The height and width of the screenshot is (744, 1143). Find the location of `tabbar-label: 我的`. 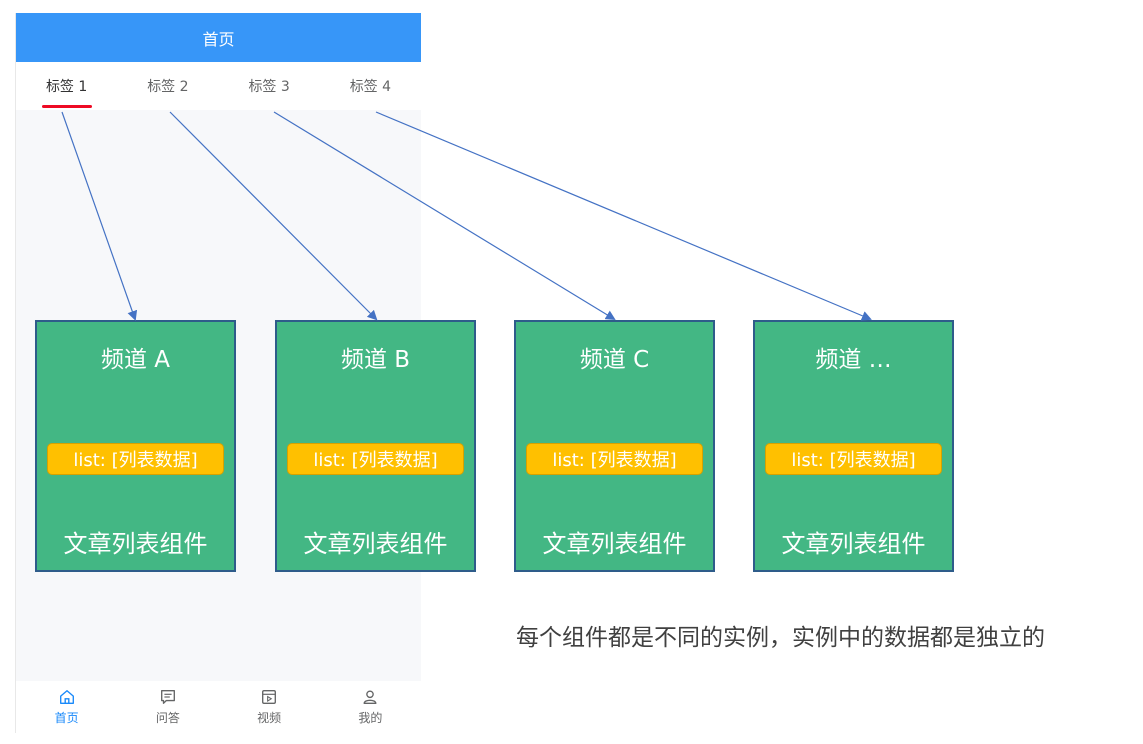

tabbar-label: 我的 is located at coordinates (370, 718).